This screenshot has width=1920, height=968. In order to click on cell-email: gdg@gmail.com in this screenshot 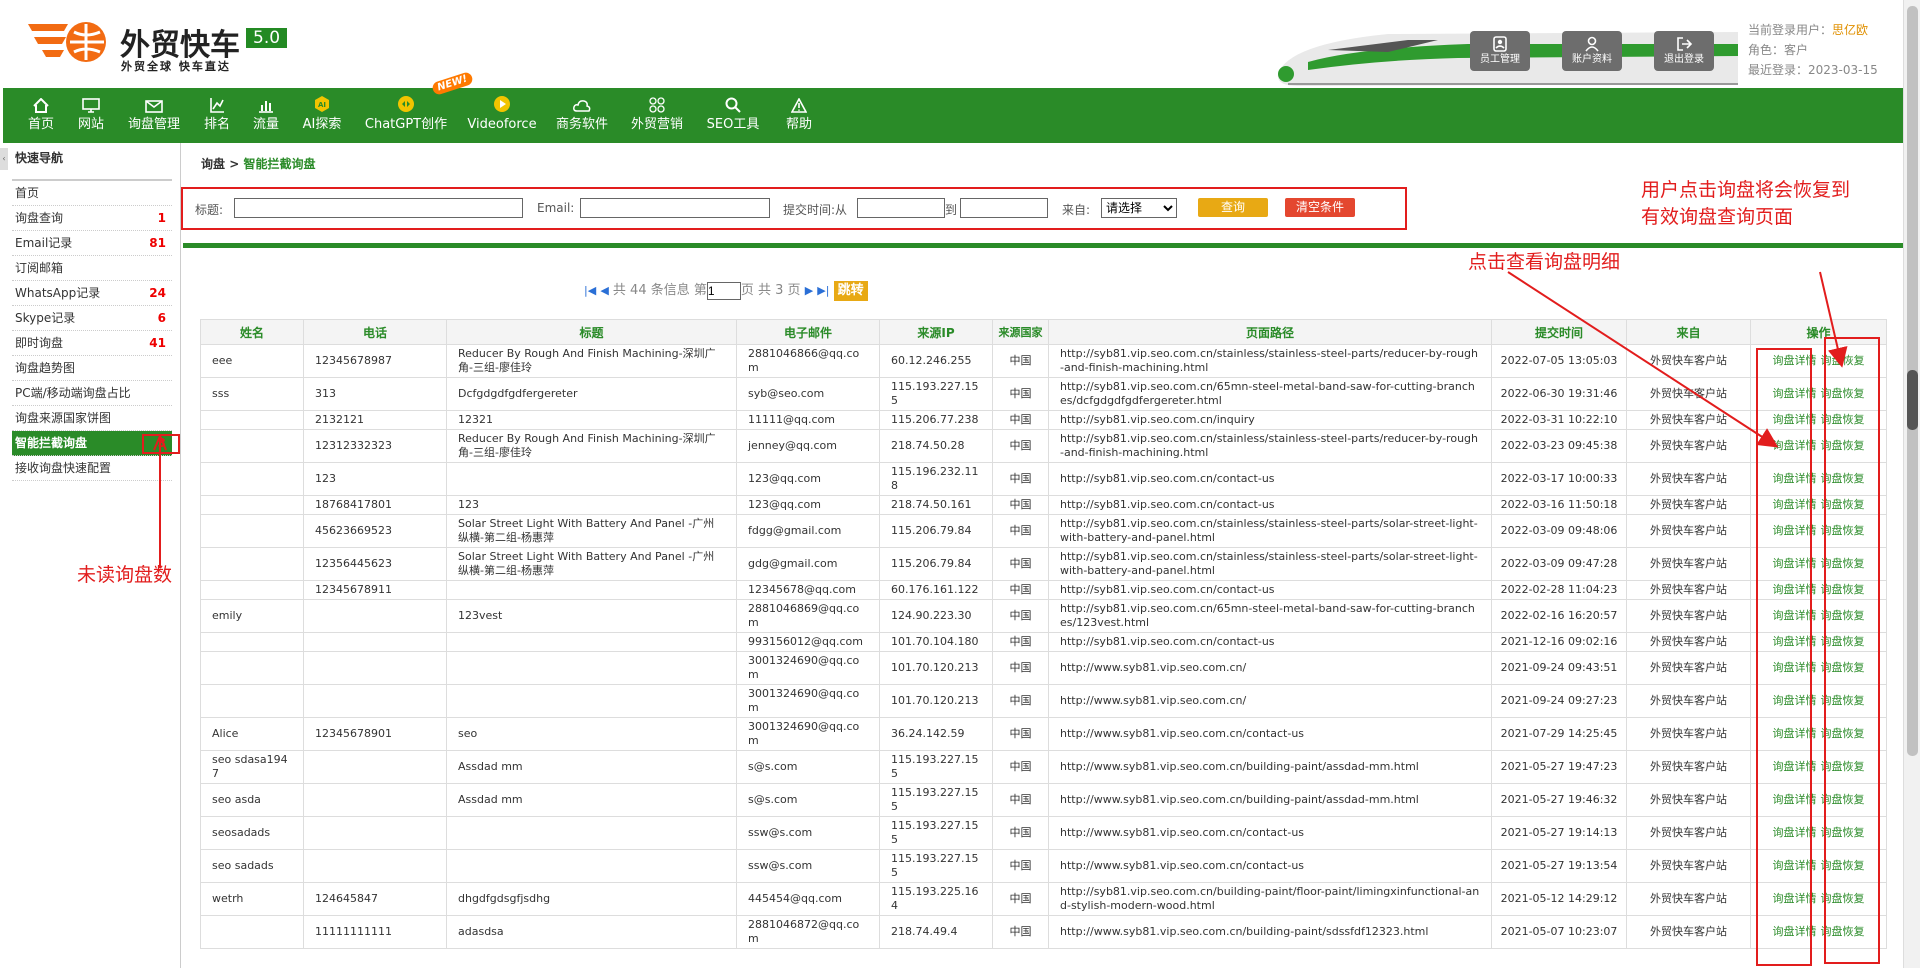, I will do `click(808, 564)`.